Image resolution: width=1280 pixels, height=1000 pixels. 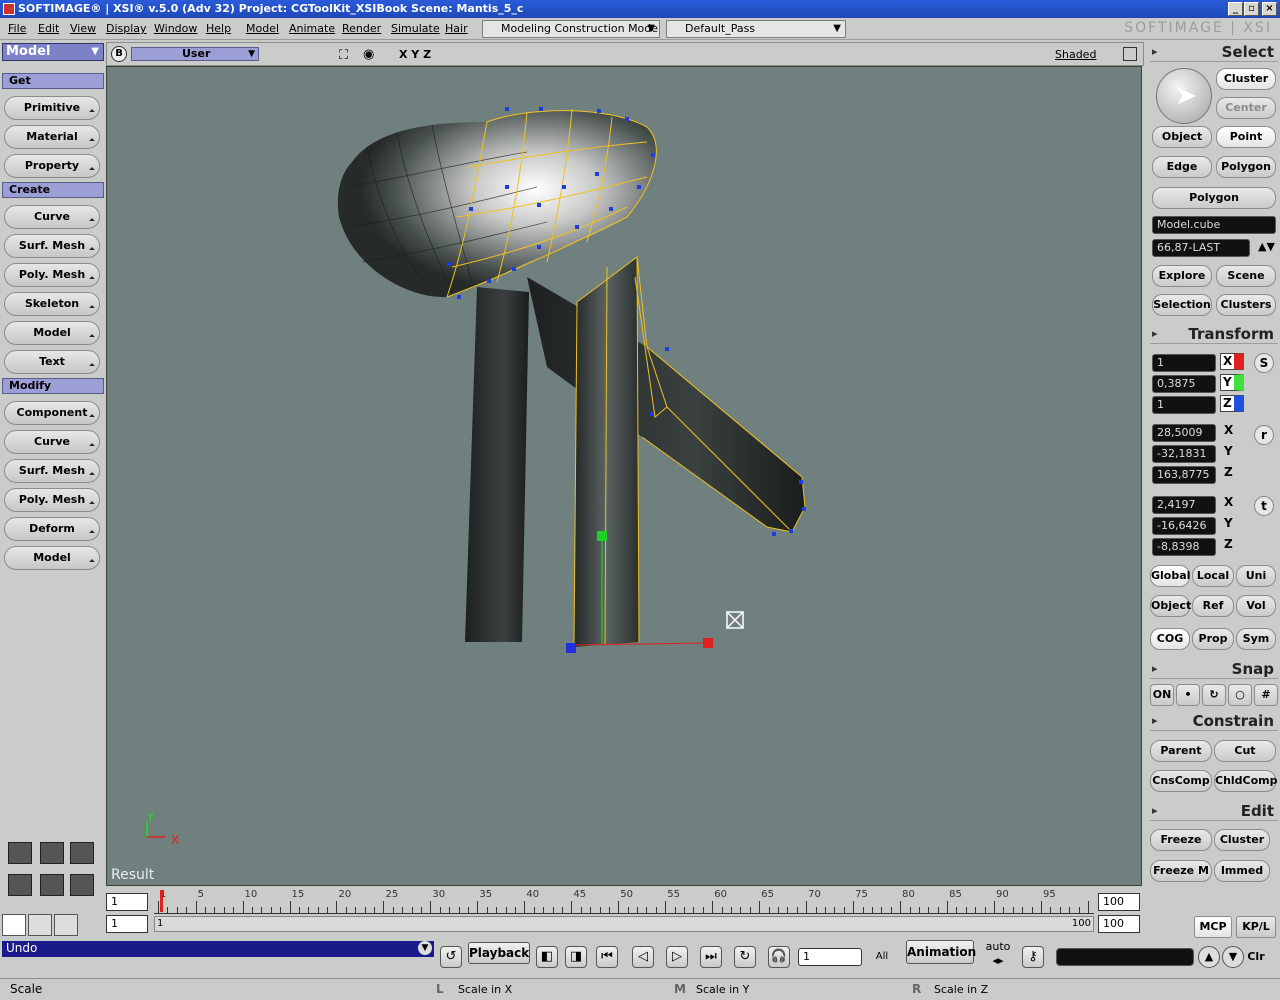 I want to click on palette-icon, so click(x=66, y=925).